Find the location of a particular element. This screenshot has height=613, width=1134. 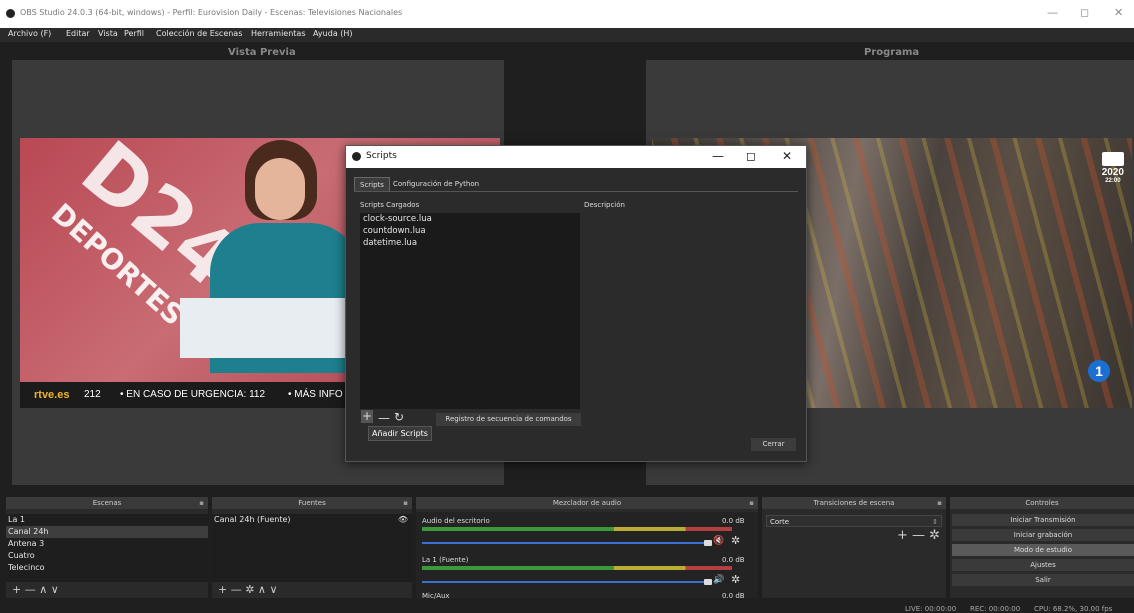

start-streaming-button: Iniciar Transmisión is located at coordinates (1043, 520).